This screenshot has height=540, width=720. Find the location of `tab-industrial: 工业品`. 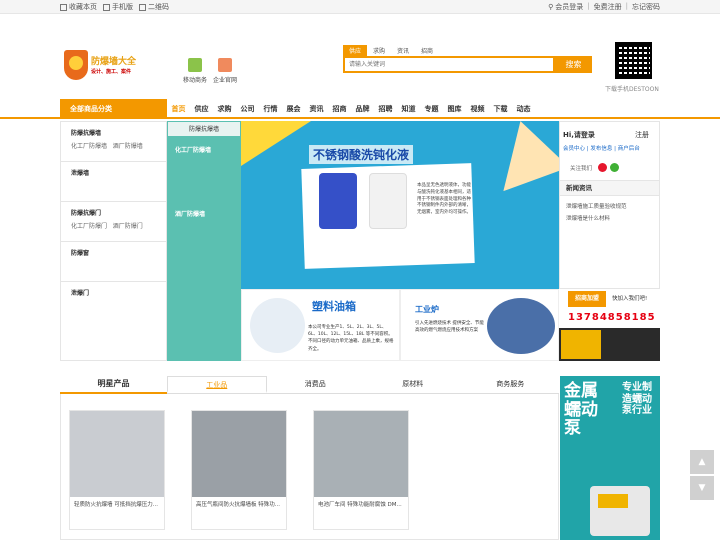

tab-industrial: 工业品 is located at coordinates (217, 384).